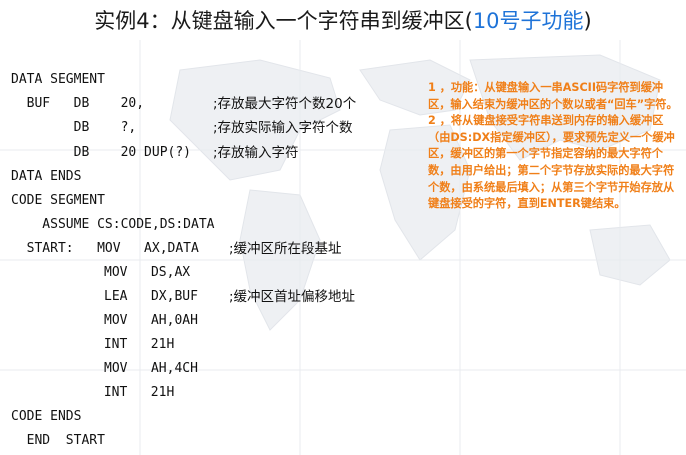 This screenshot has width=686, height=455. I want to click on code-line-code-ends: CODE ENDS, so click(46, 416).